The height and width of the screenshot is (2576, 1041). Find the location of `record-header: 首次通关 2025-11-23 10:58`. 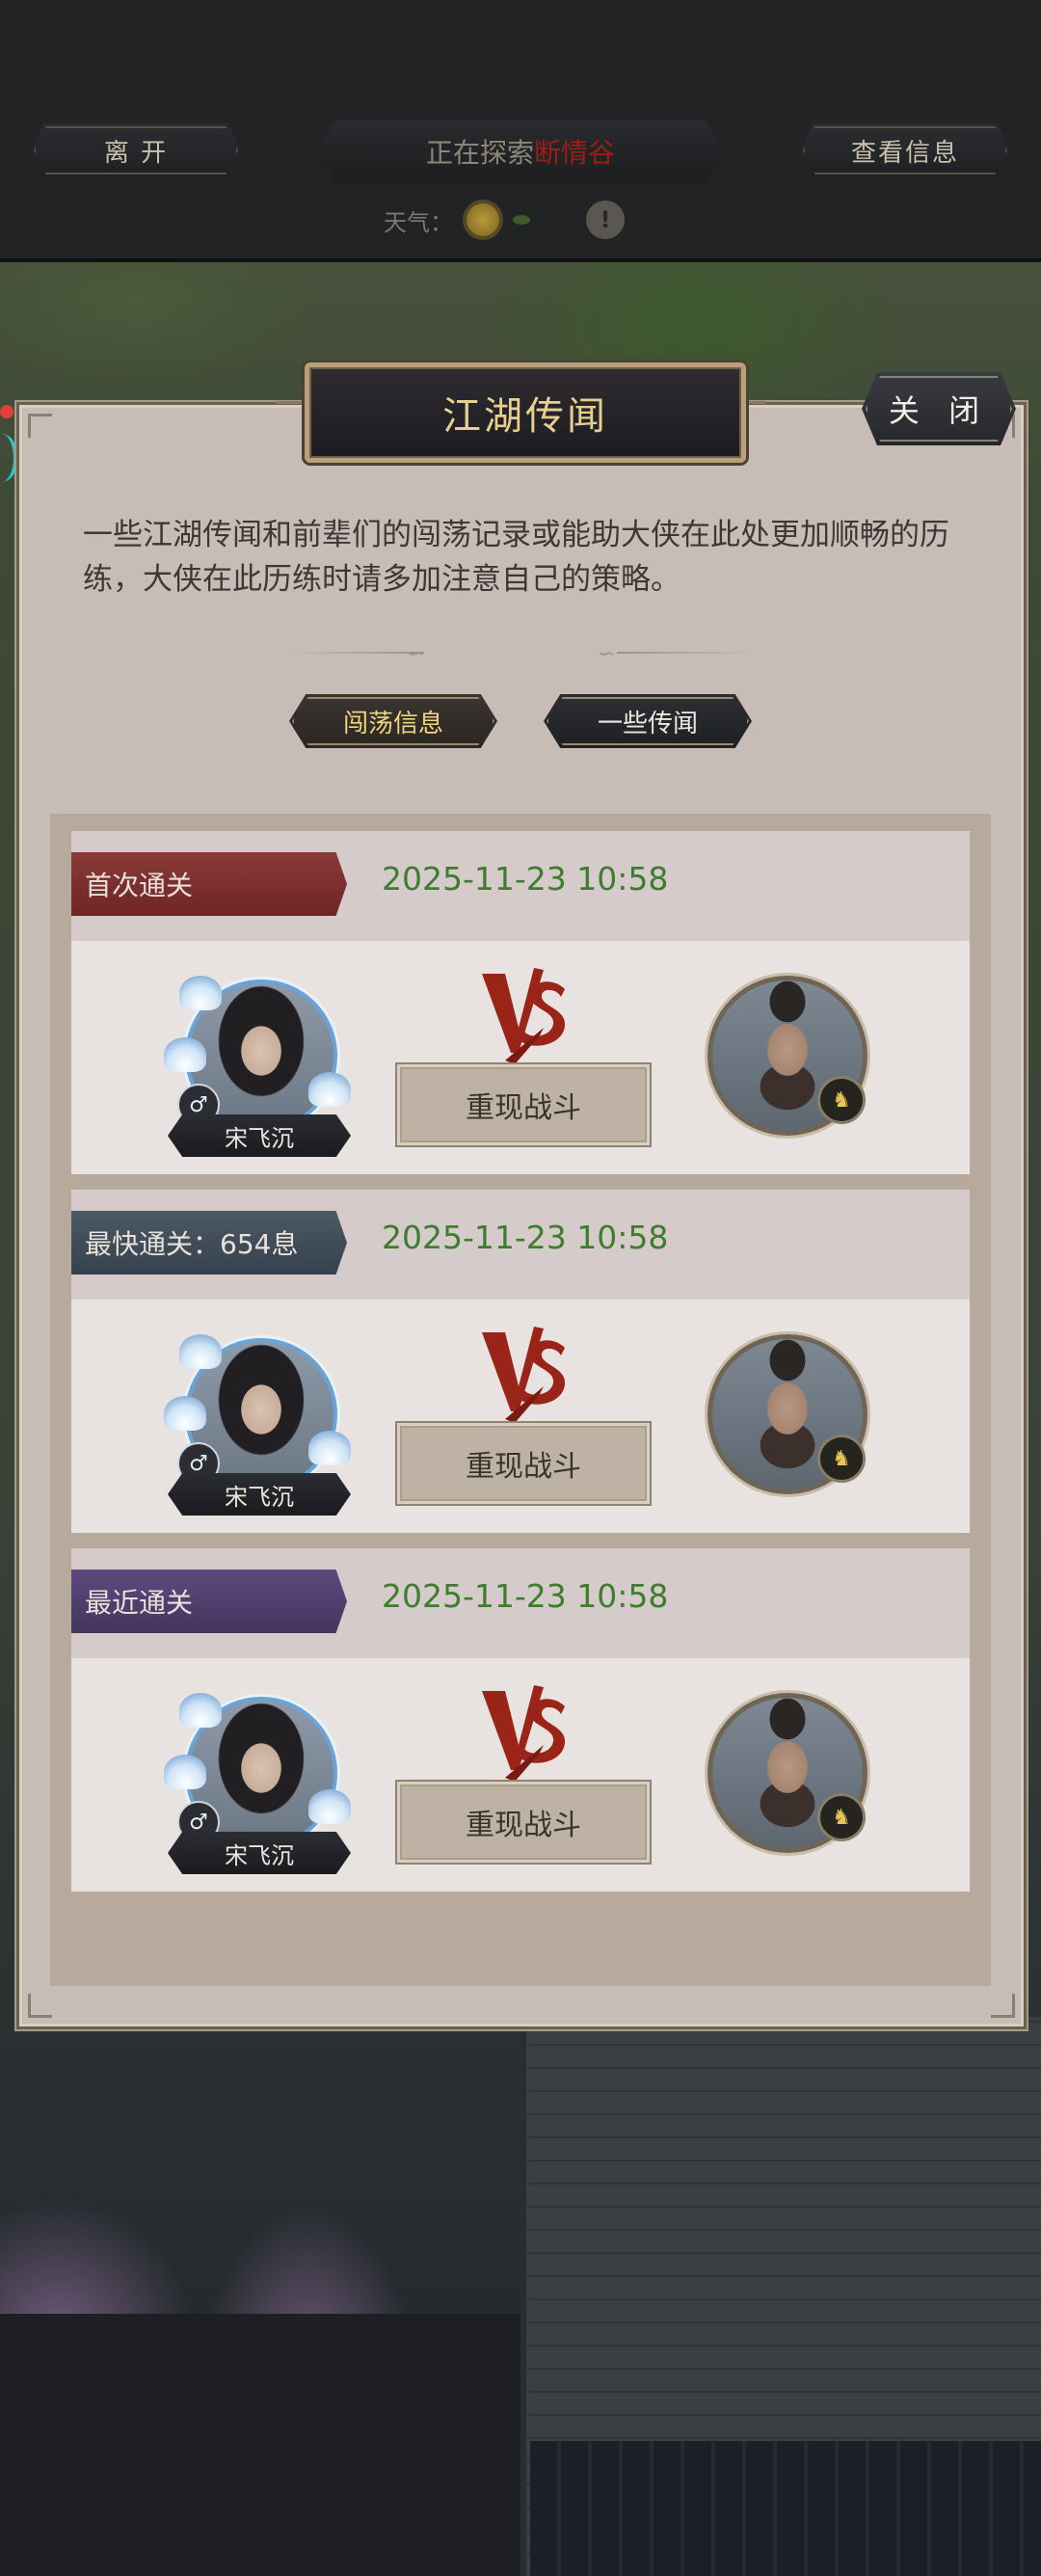

record-header: 首次通关 2025-11-23 10:58 is located at coordinates (520, 886).